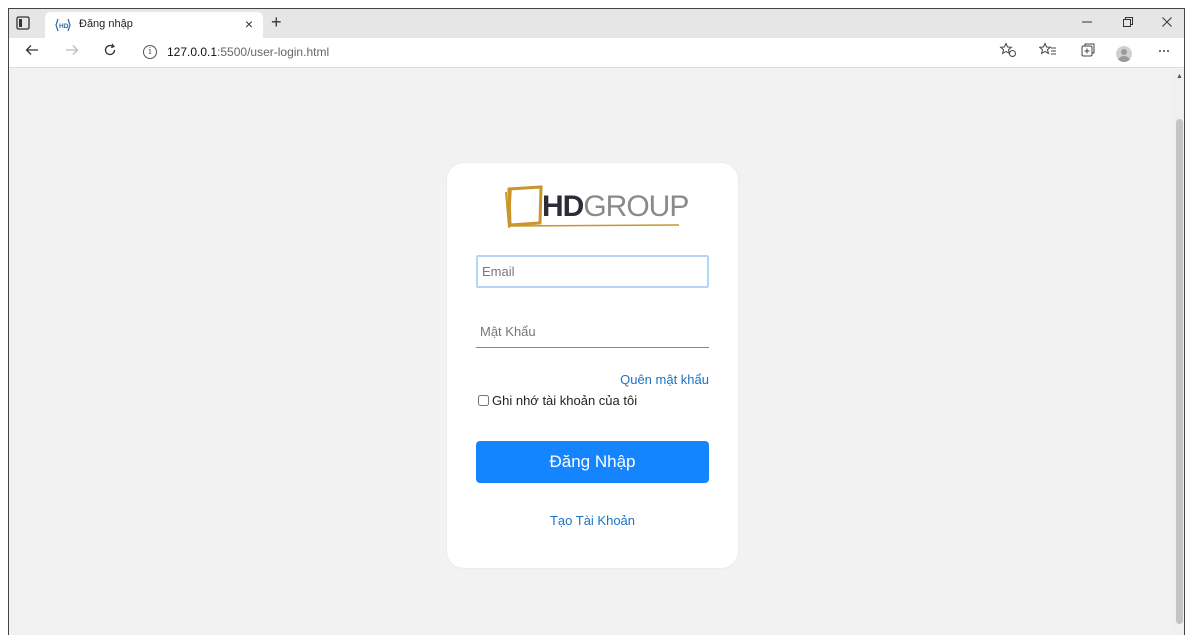  I want to click on hd-favicon-icon: HD, so click(63, 25).